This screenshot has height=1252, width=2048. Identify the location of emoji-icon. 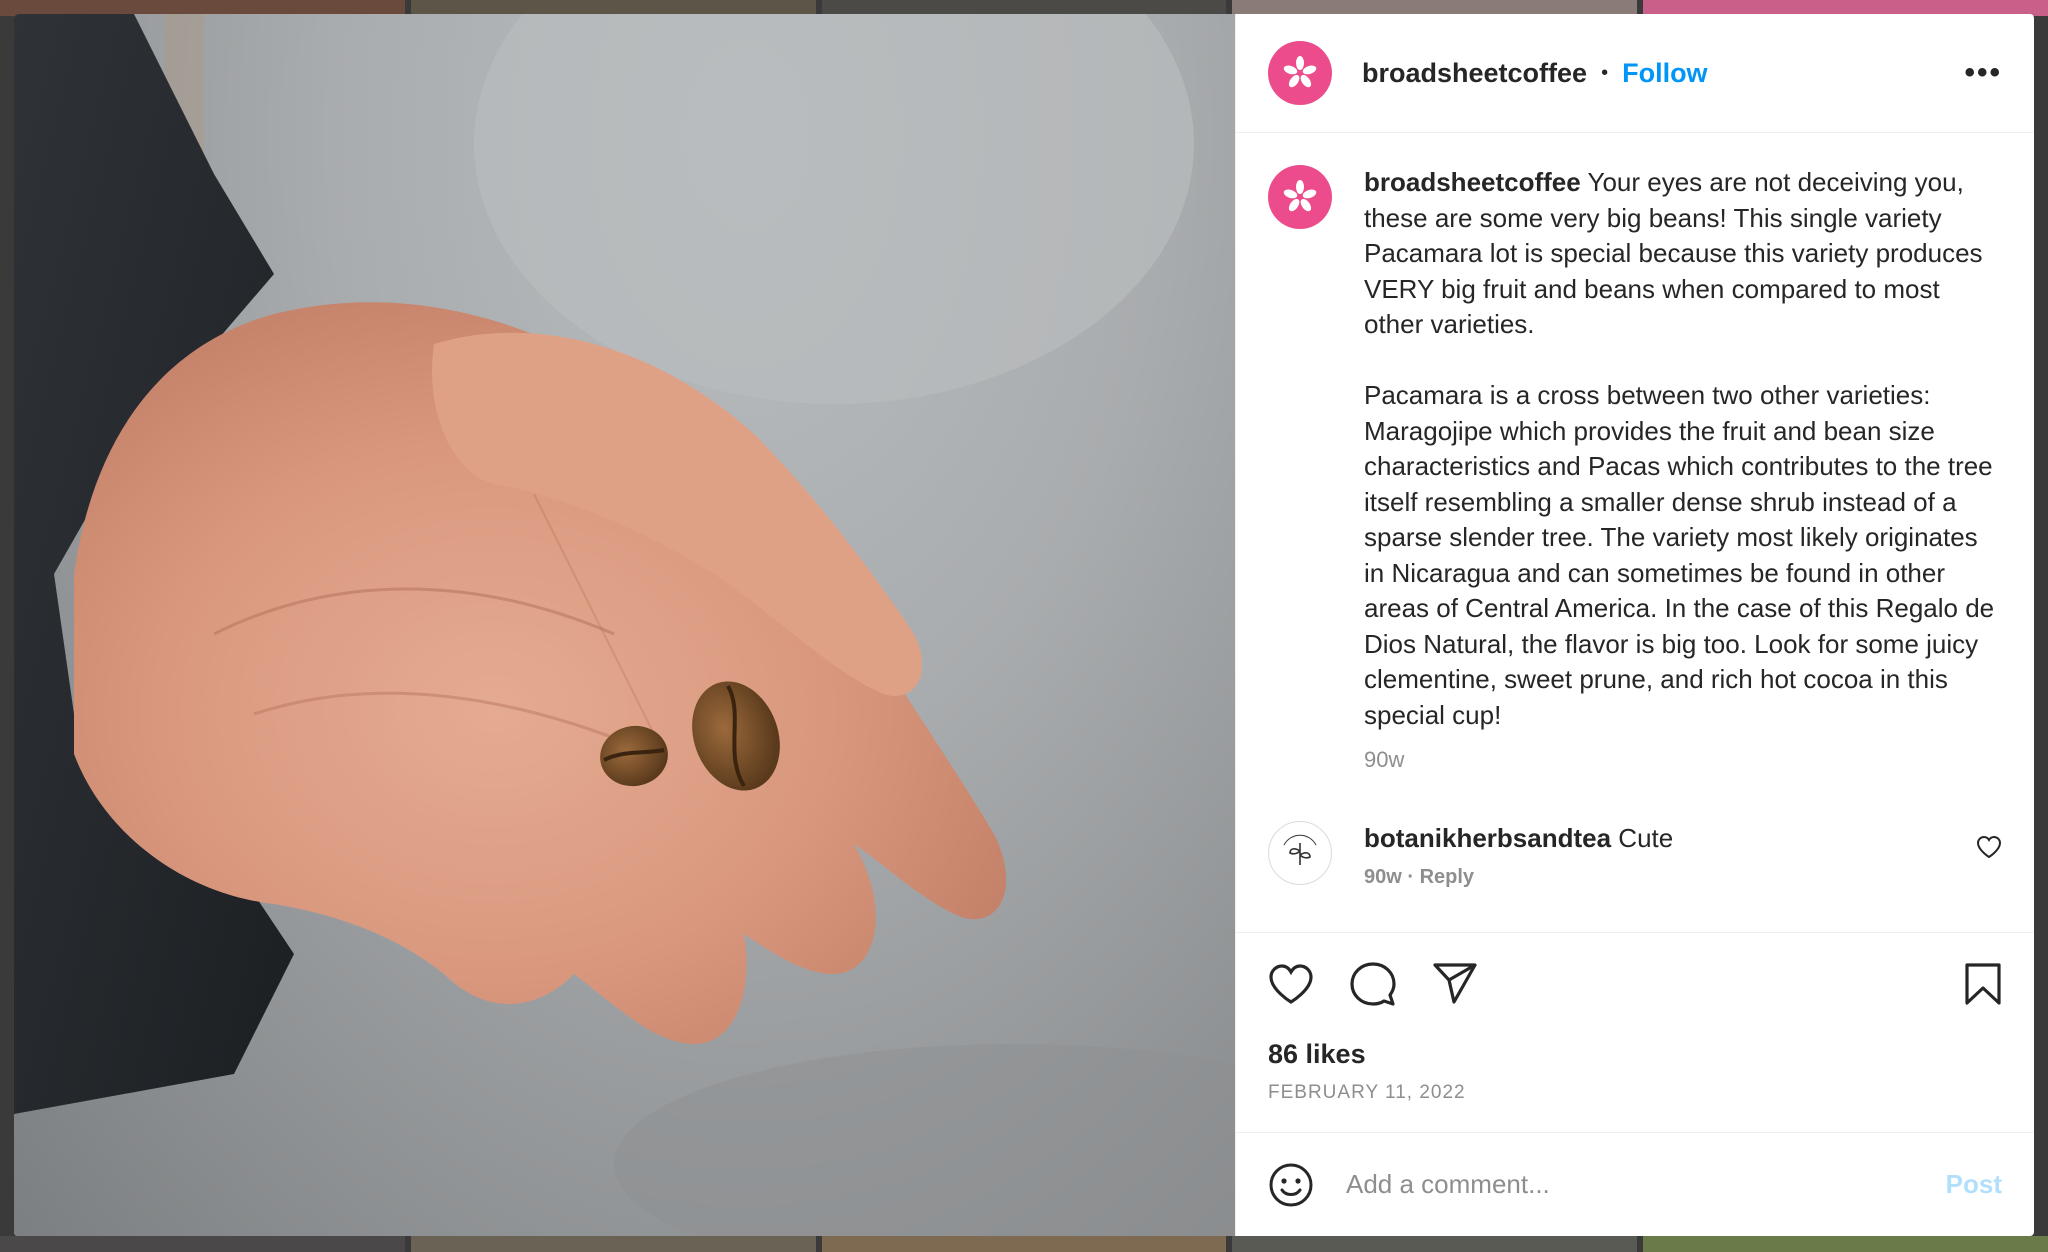
(1291, 1185).